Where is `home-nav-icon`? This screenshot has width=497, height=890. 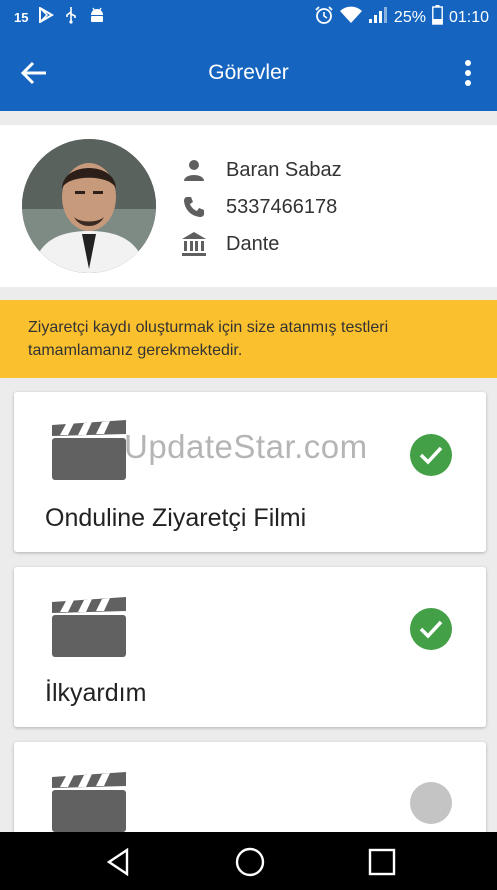
home-nav-icon is located at coordinates (250, 862).